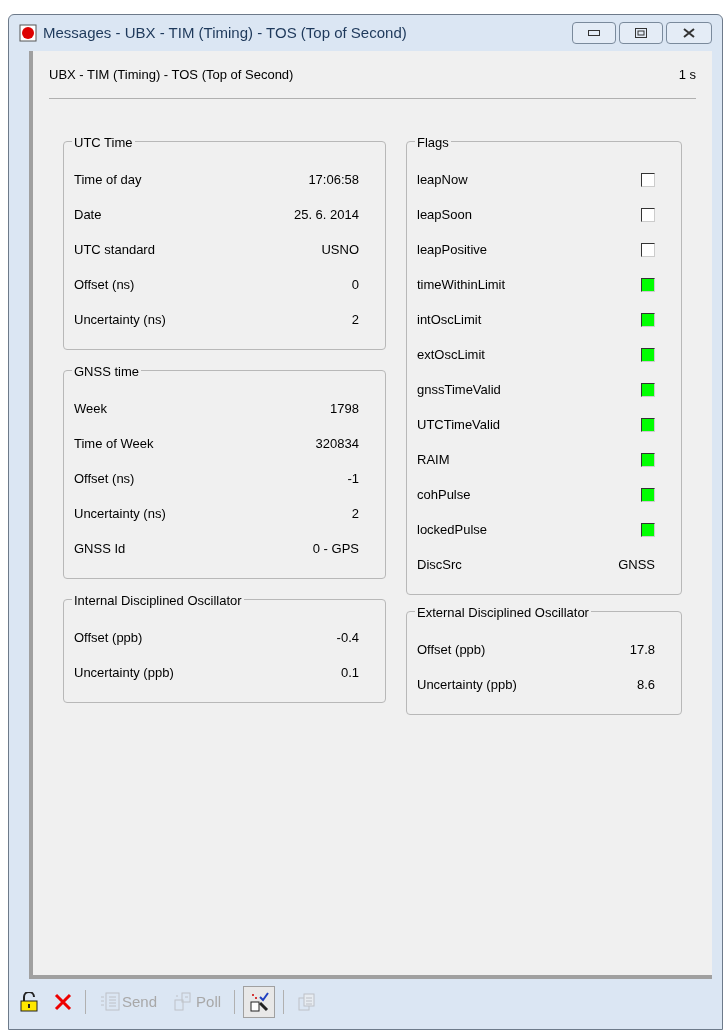  Describe the element at coordinates (344, 408) in the screenshot. I see `field-value: 1798` at that location.